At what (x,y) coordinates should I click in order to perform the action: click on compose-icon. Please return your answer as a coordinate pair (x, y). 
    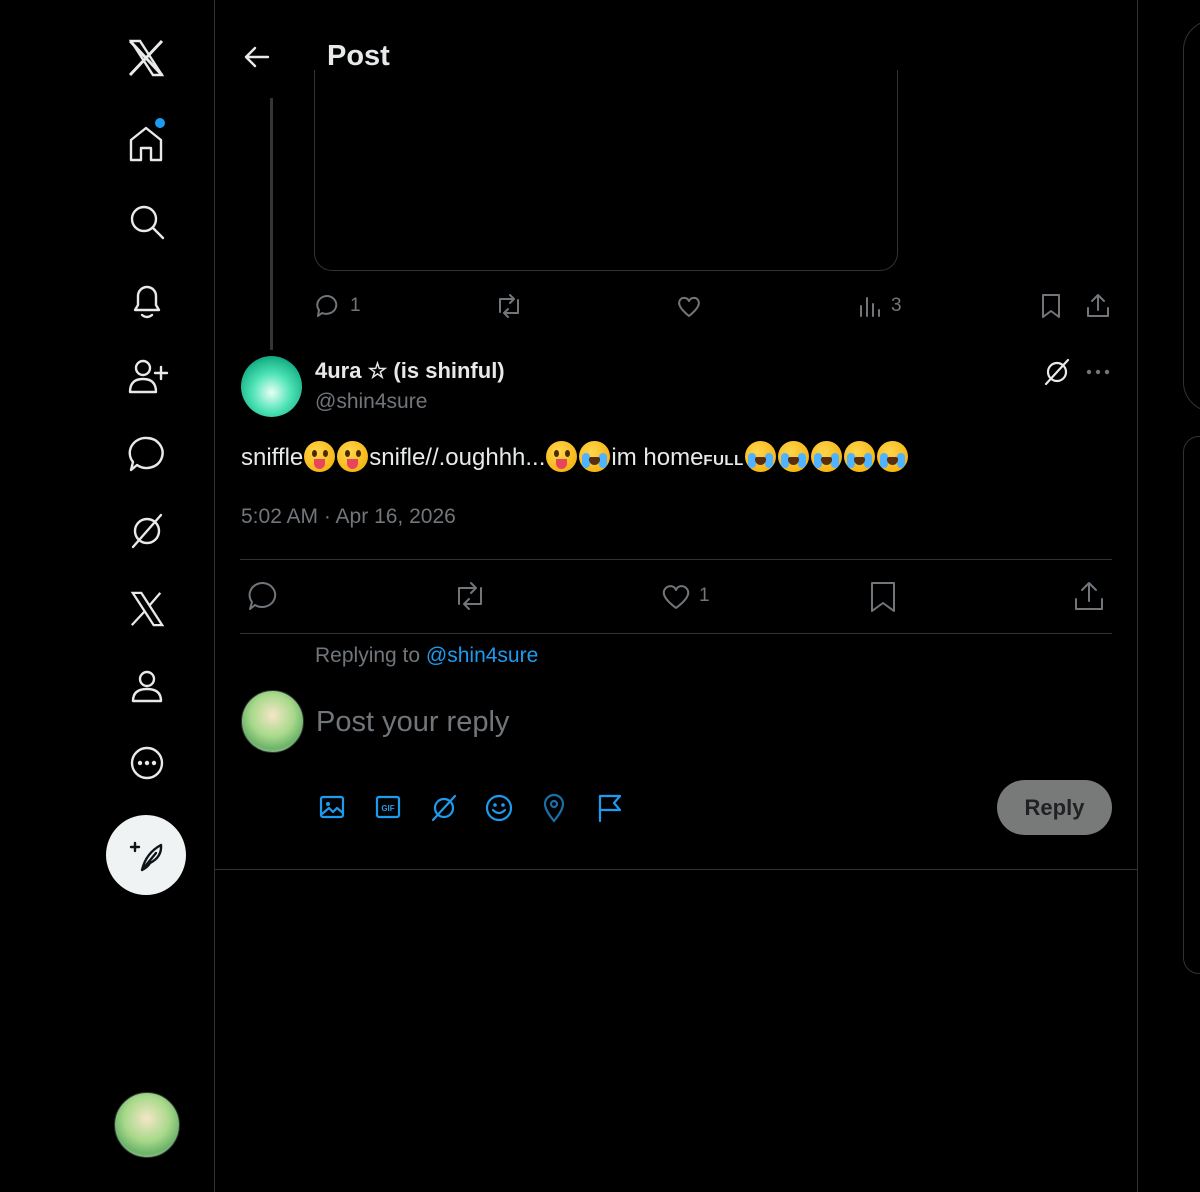
    Looking at the image, I should click on (146, 856).